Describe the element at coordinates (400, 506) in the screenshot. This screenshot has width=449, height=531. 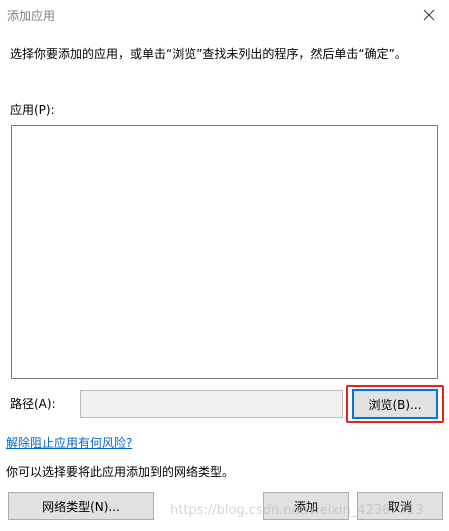
I see `cancel-button: 取消` at that location.